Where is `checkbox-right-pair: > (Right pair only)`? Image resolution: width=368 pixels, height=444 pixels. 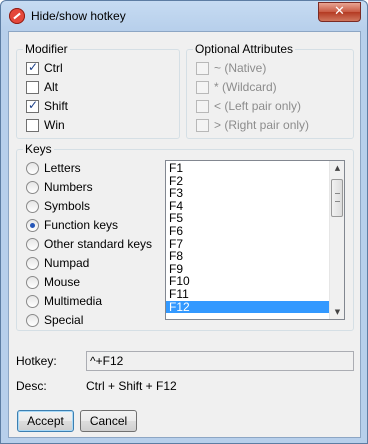
checkbox-right-pair: > (Right pair only) is located at coordinates (252, 125).